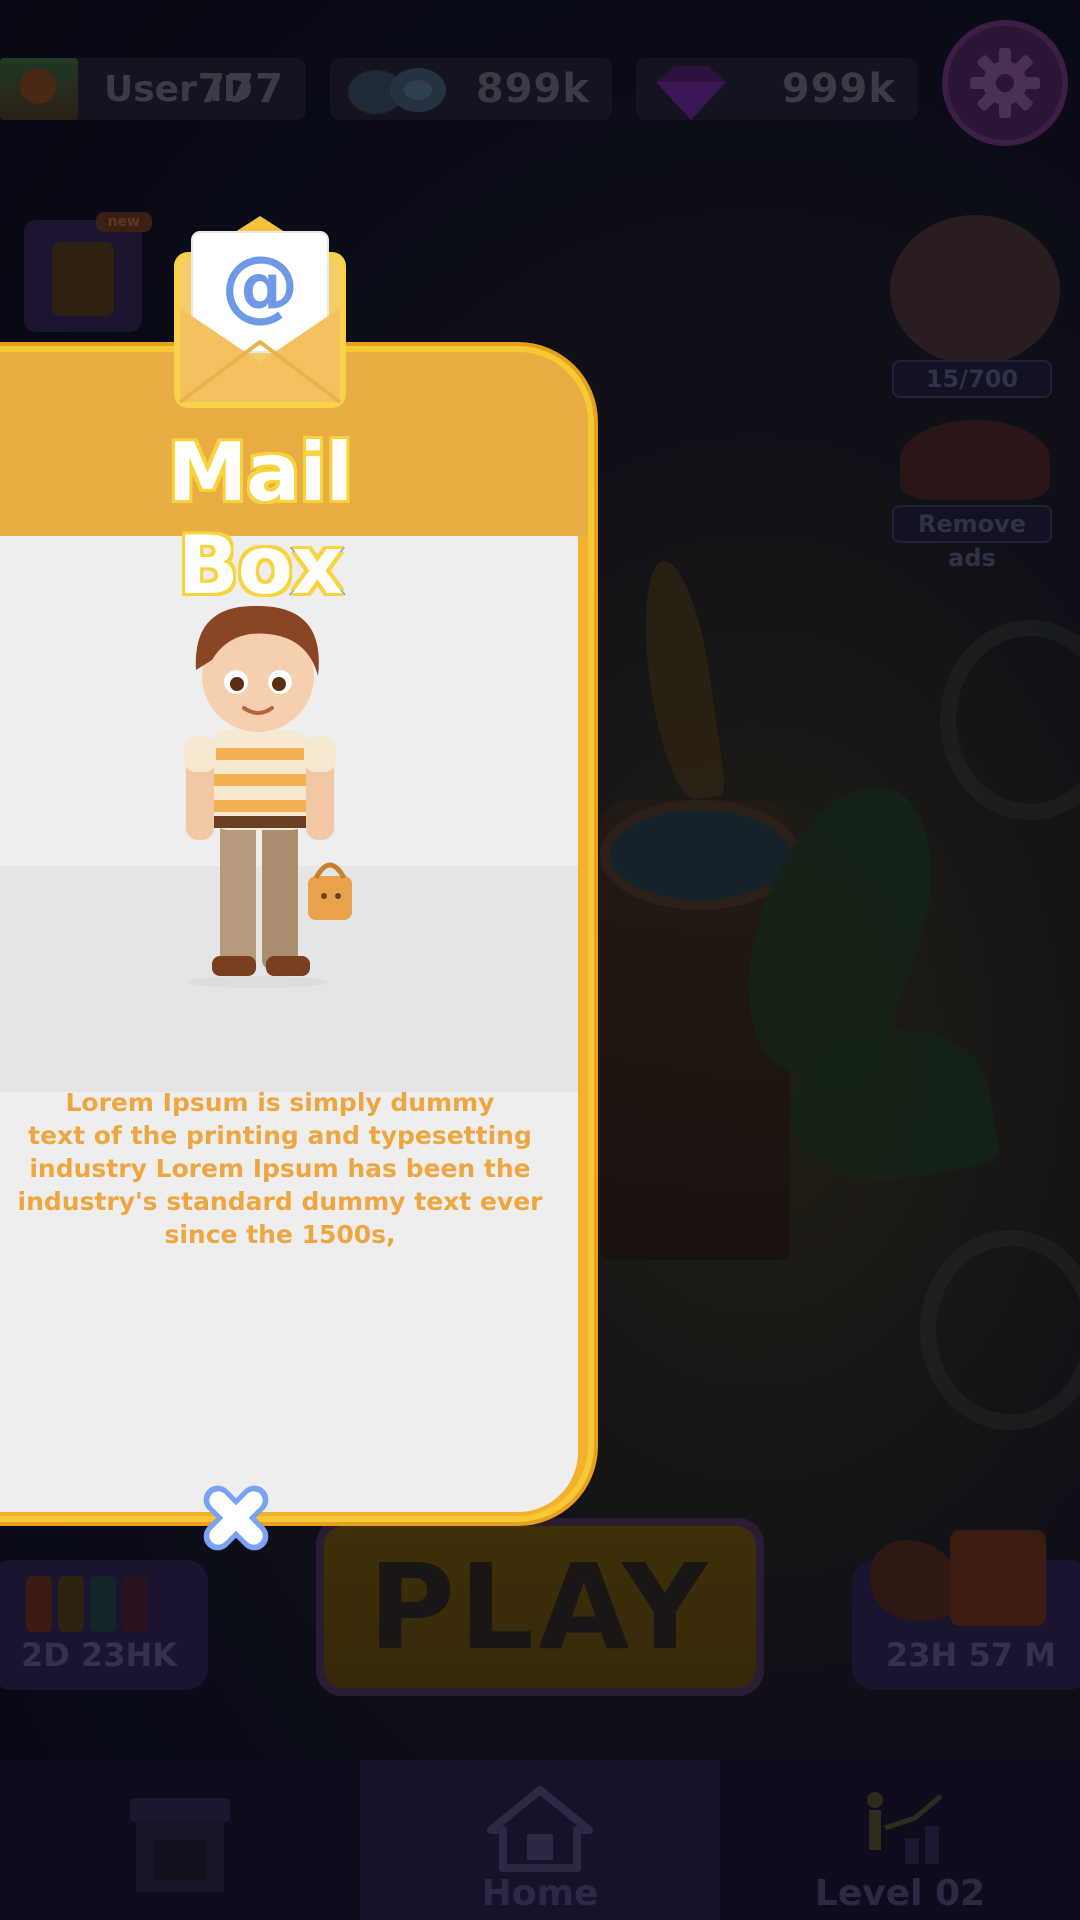 Image resolution: width=1080 pixels, height=1920 pixels. I want to click on nav-level: Level 02, so click(900, 1840).